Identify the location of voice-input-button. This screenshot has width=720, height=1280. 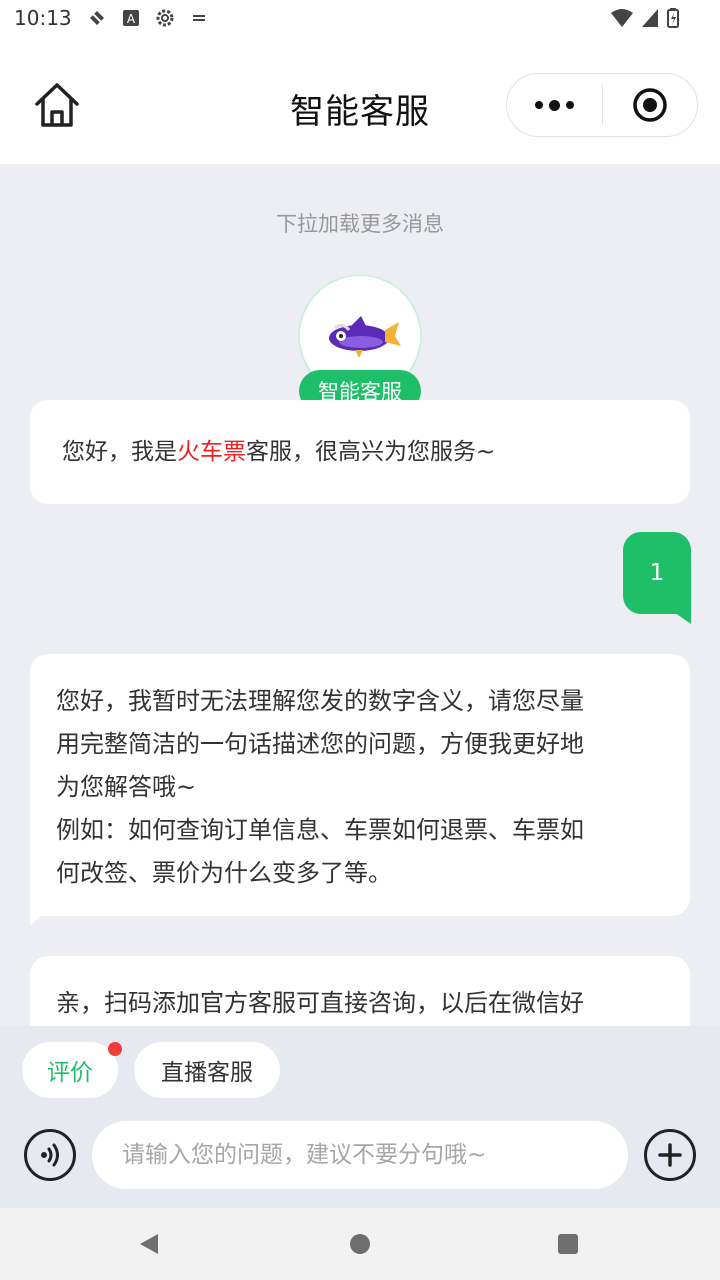
(50, 1155).